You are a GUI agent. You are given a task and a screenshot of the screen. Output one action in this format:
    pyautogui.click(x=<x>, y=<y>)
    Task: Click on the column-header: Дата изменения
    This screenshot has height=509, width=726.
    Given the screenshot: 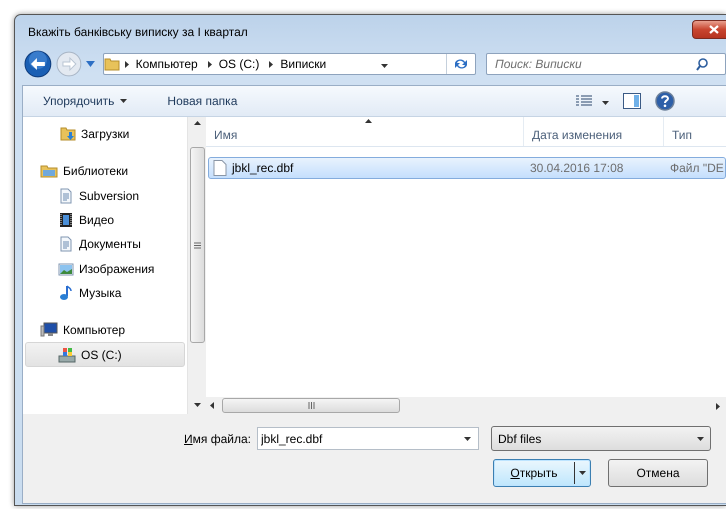 What is the action you would take?
    pyautogui.click(x=593, y=131)
    